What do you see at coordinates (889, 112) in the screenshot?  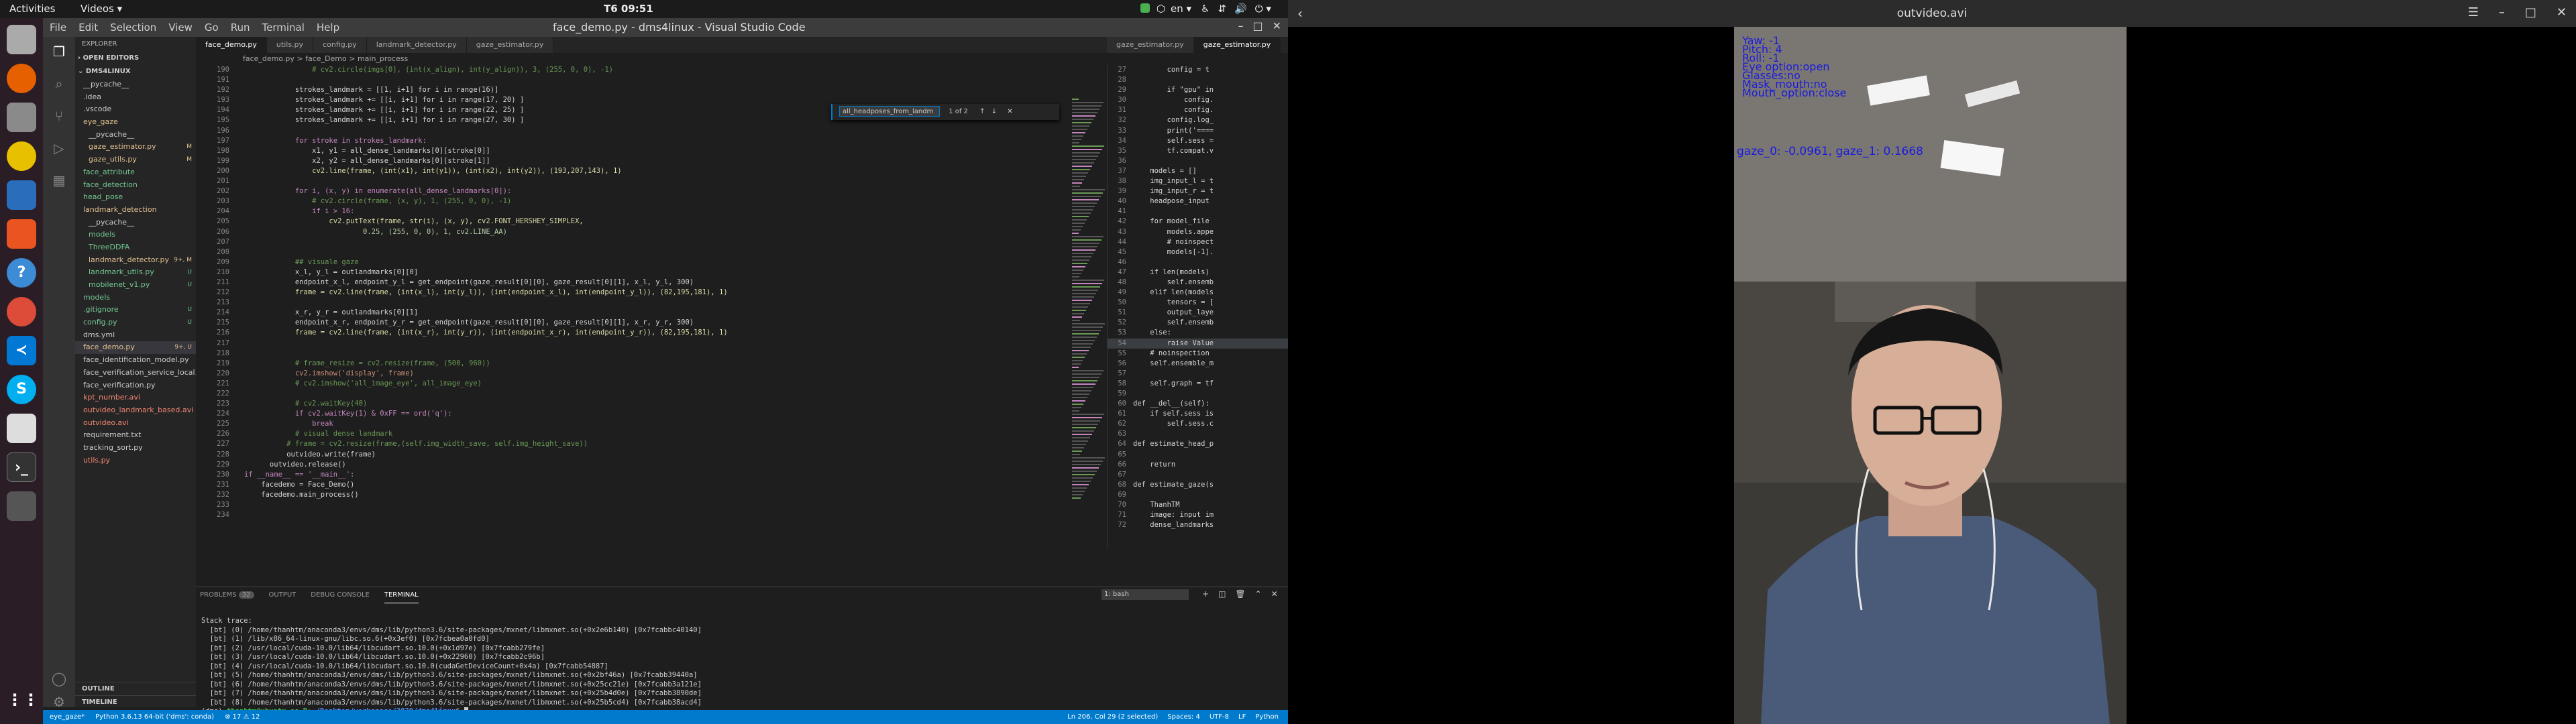 I see `find-input: all_headposes_from_landm` at bounding box center [889, 112].